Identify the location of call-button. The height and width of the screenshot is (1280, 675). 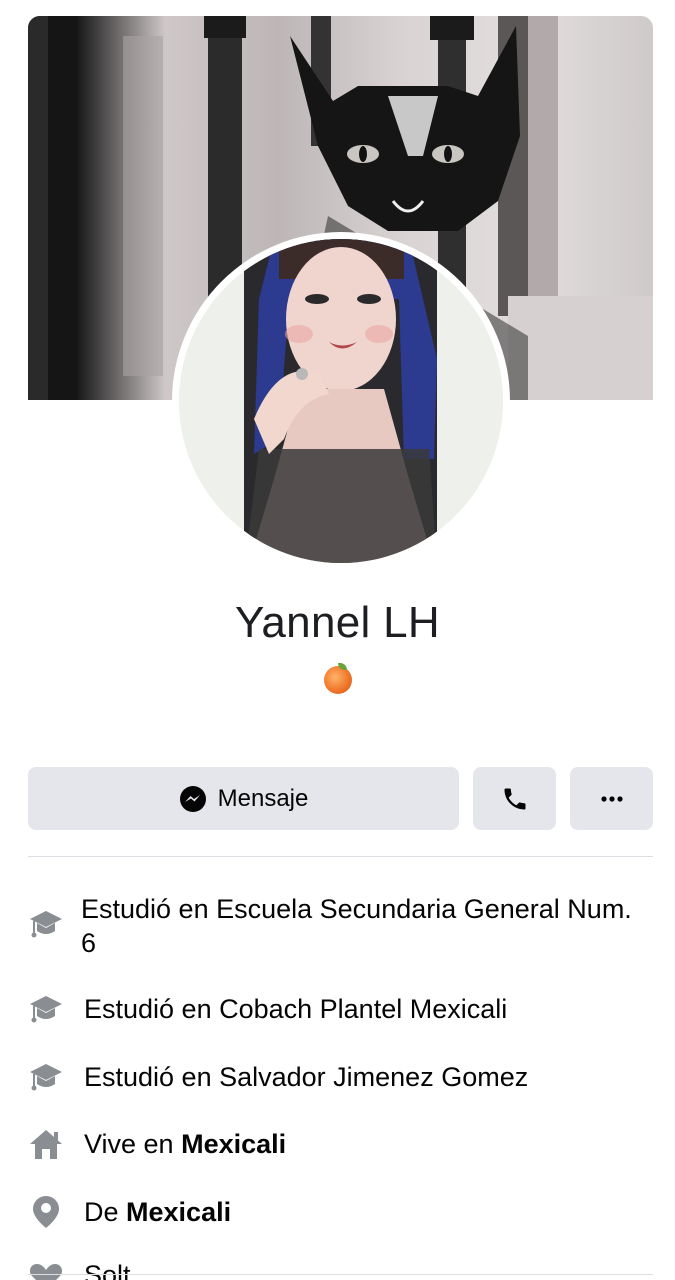
(514, 798).